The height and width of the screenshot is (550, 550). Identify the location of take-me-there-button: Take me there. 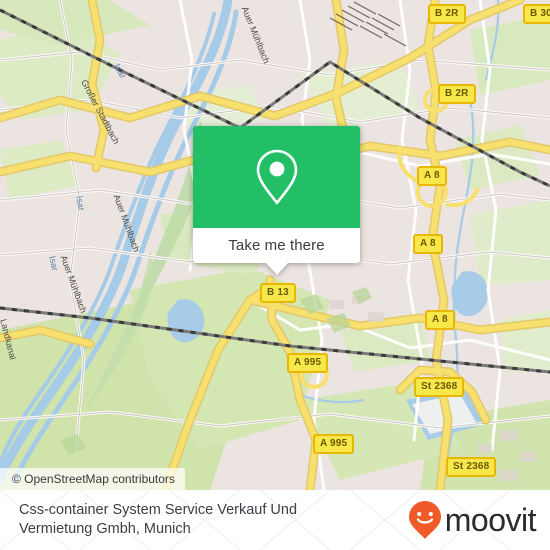
(276, 245).